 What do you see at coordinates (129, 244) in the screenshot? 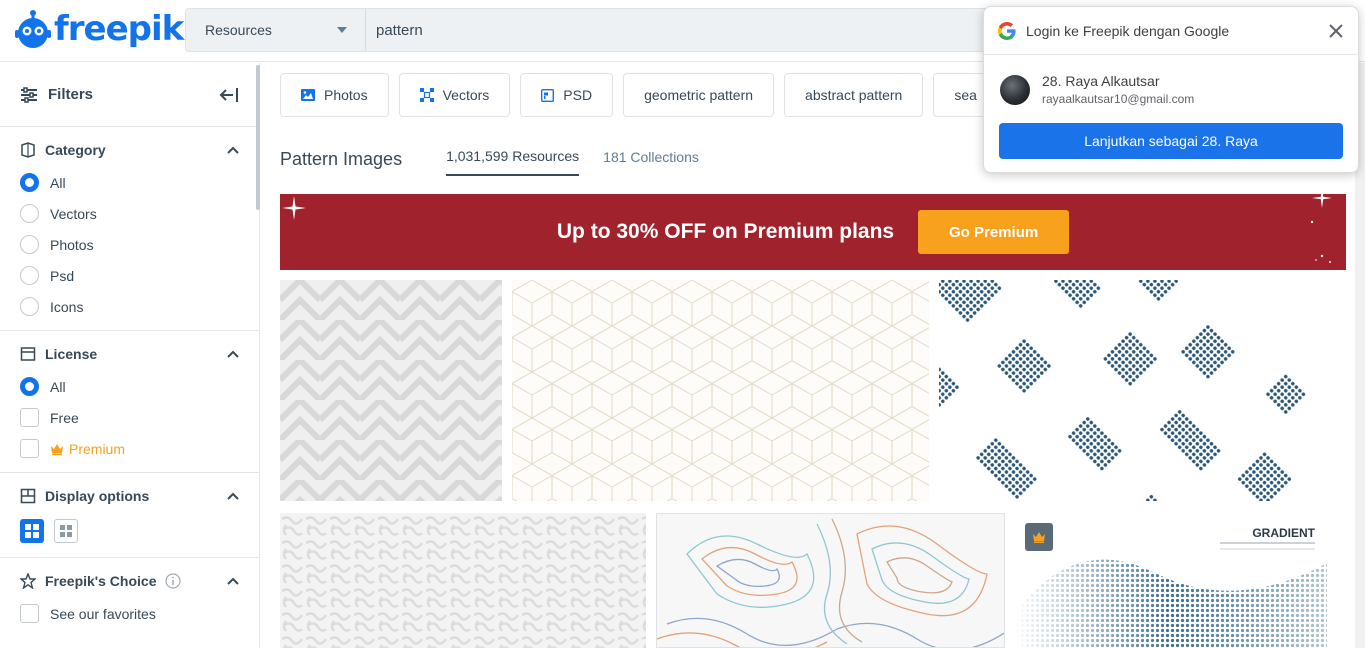
I see `category-option-photos: Photos` at bounding box center [129, 244].